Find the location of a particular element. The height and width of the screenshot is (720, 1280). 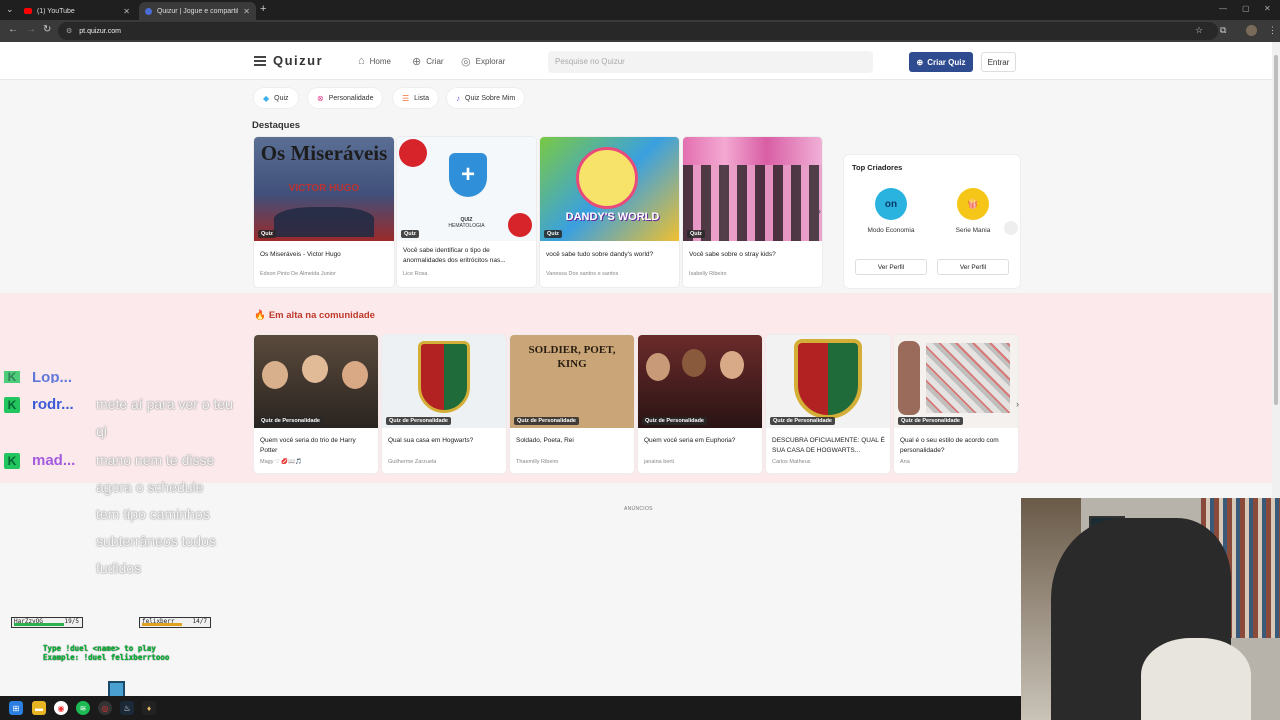

creator-serie-mania: 🍿 Serie Mania is located at coordinates (973, 211).